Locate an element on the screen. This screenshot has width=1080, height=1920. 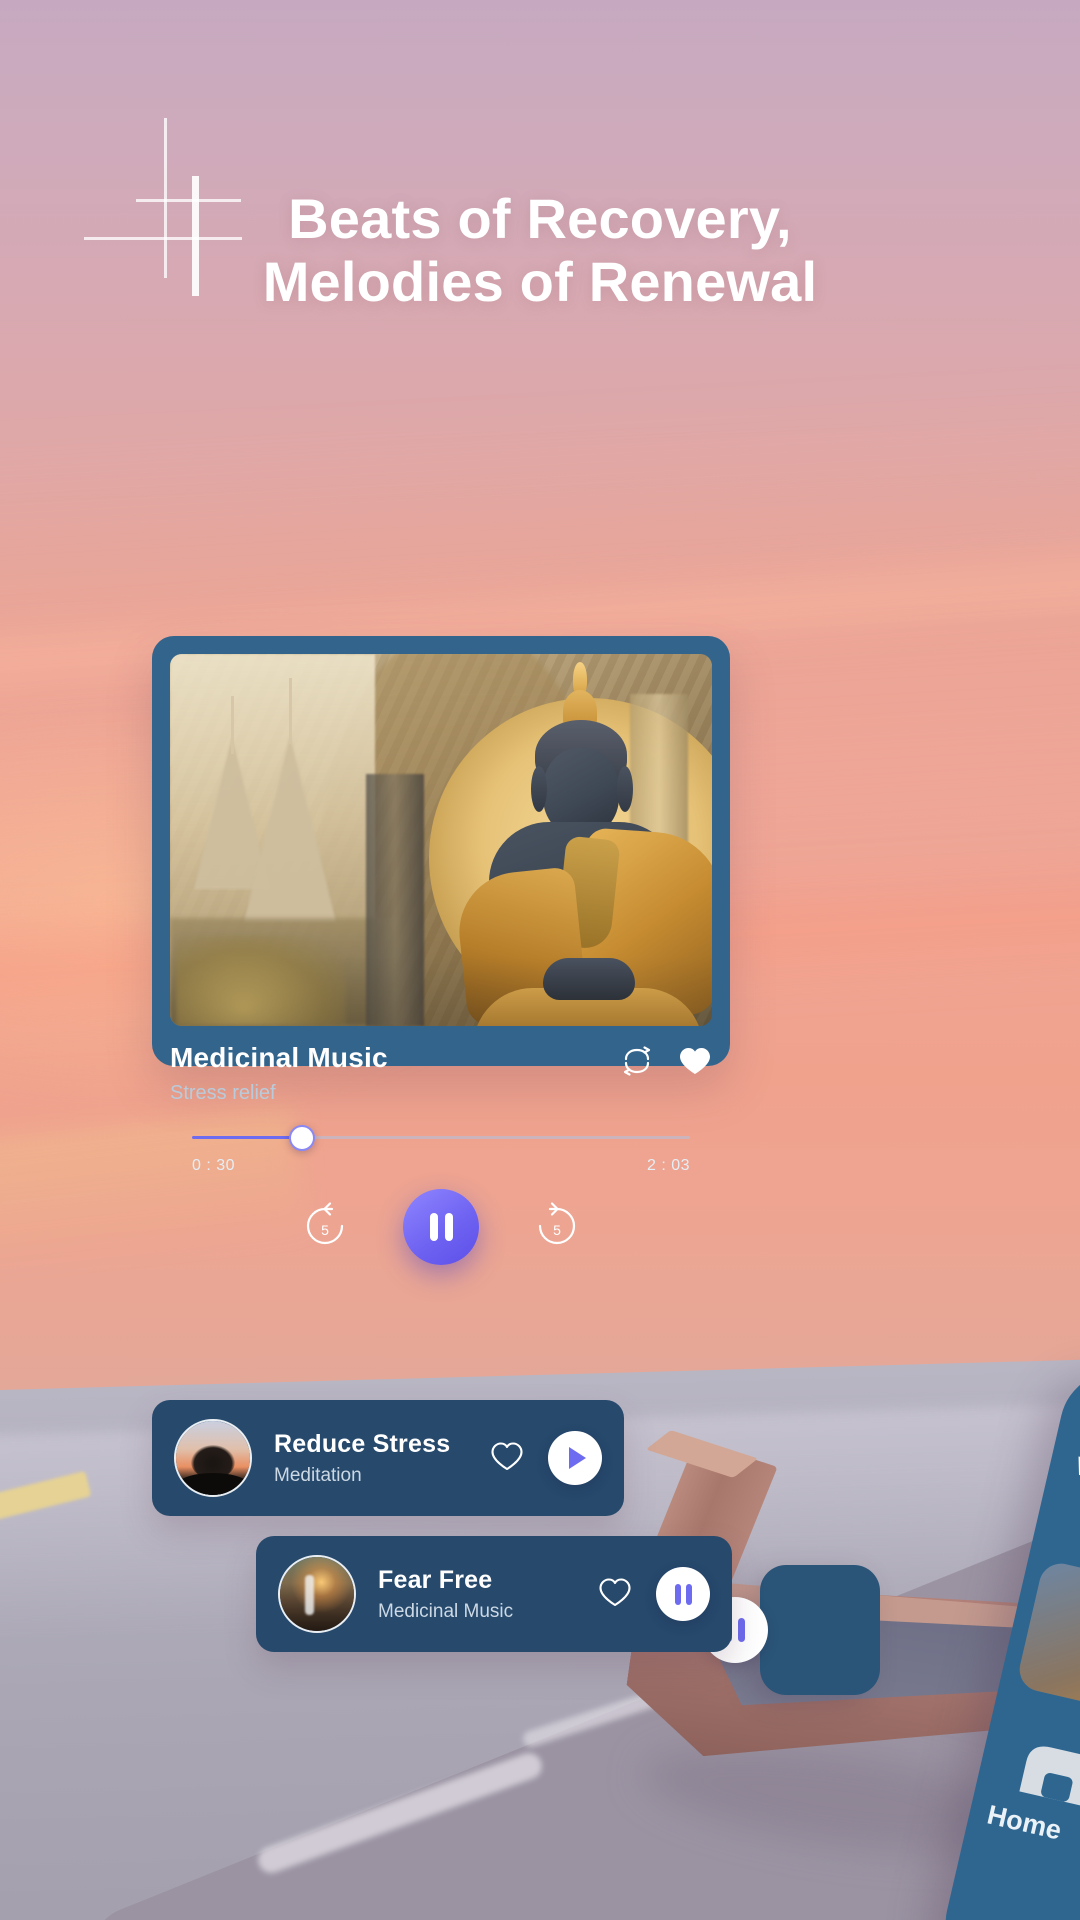
headline-line-2: Melodies of Renewal is located at coordinates (540, 281).